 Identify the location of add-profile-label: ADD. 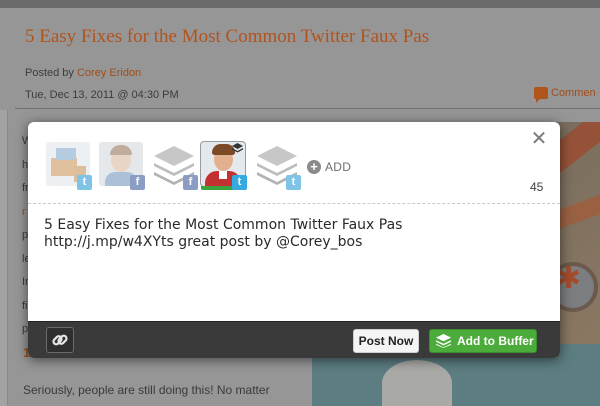
(338, 167).